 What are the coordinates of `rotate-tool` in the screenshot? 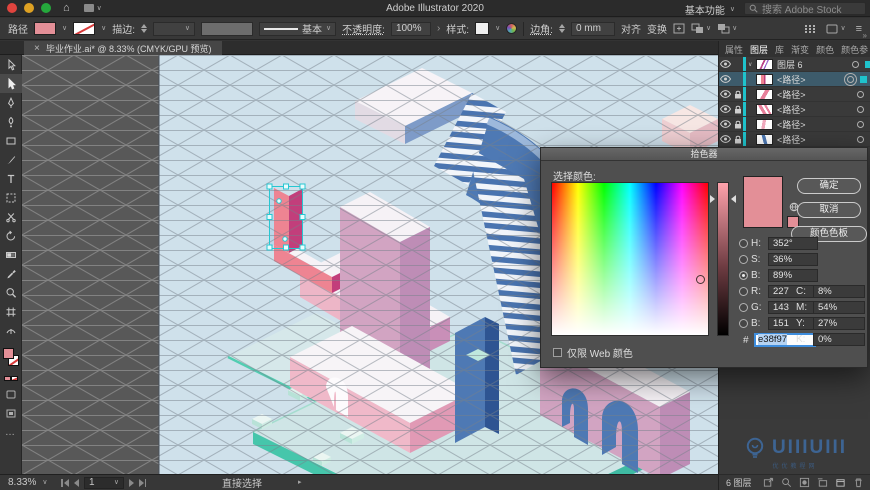 It's located at (11, 235).